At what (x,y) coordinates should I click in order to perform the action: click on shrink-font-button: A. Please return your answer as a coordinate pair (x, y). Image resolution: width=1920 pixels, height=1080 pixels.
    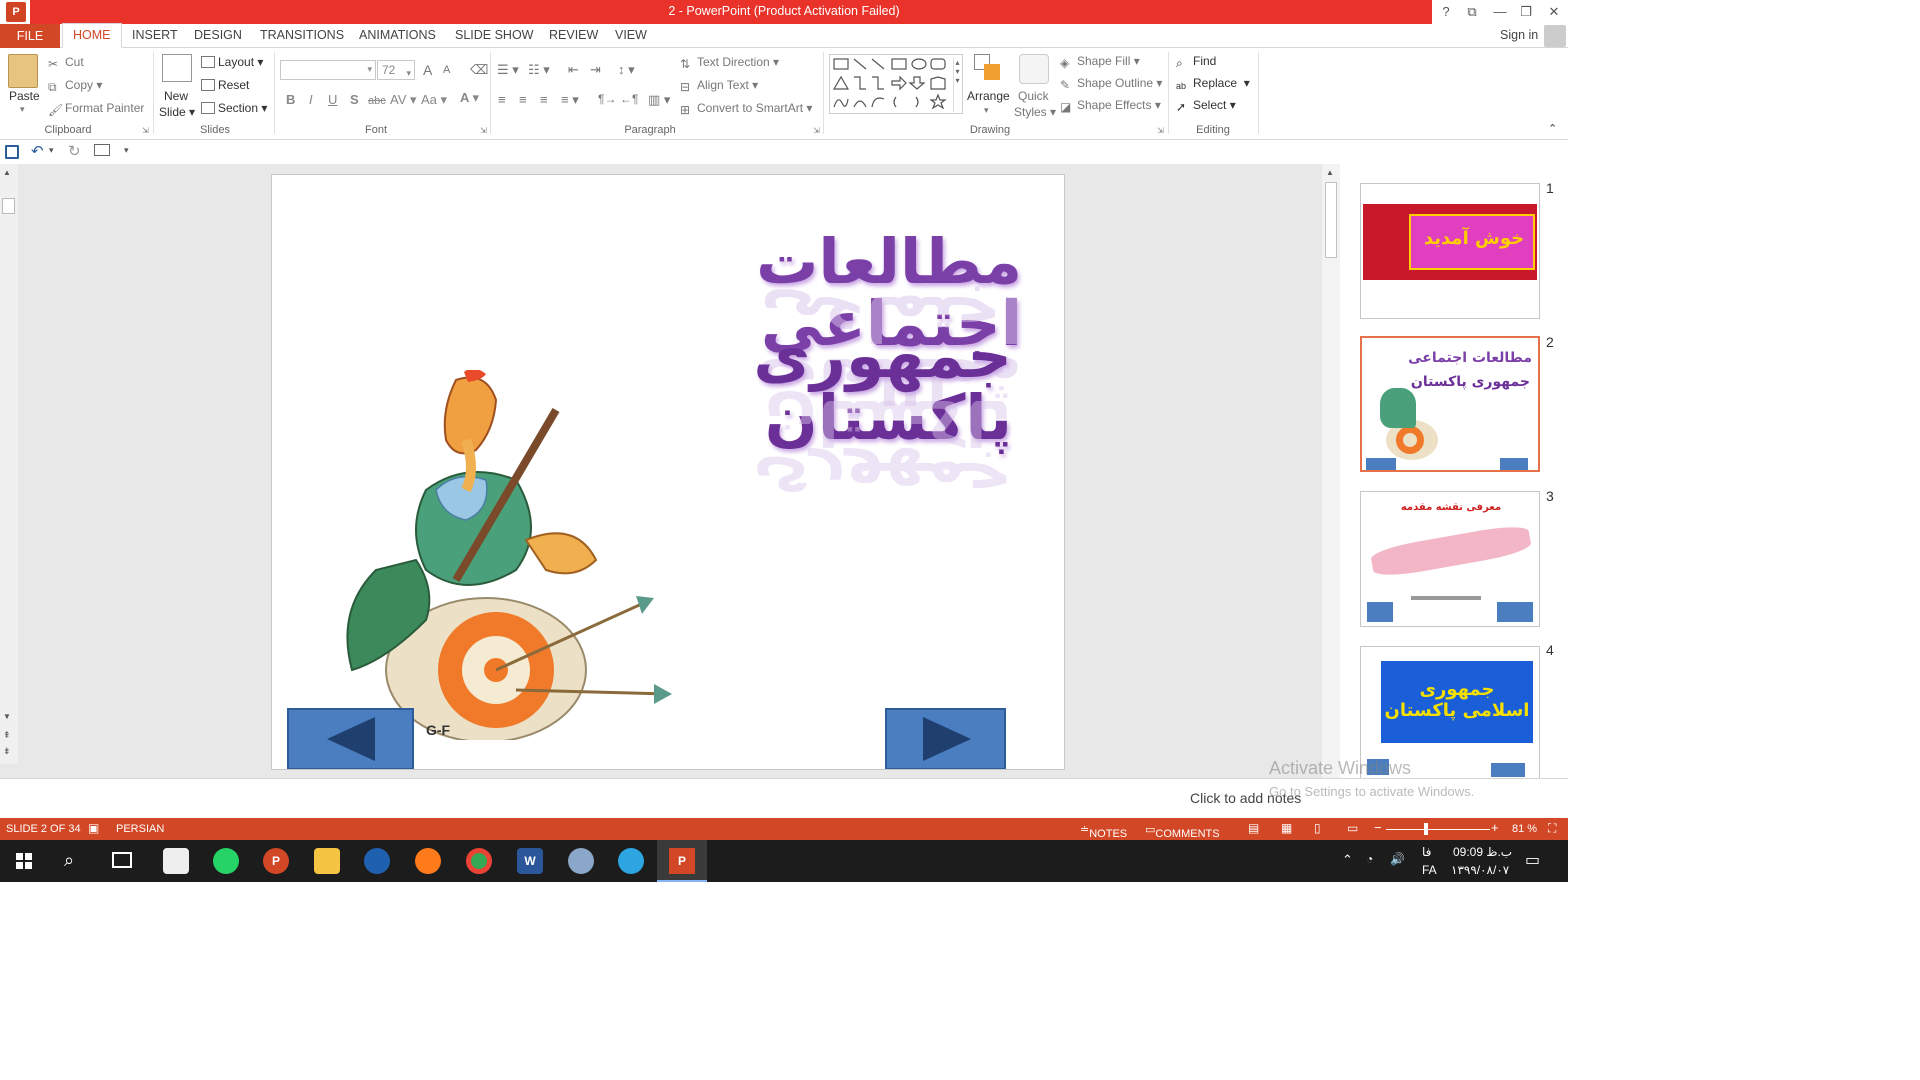
    Looking at the image, I should click on (446, 70).